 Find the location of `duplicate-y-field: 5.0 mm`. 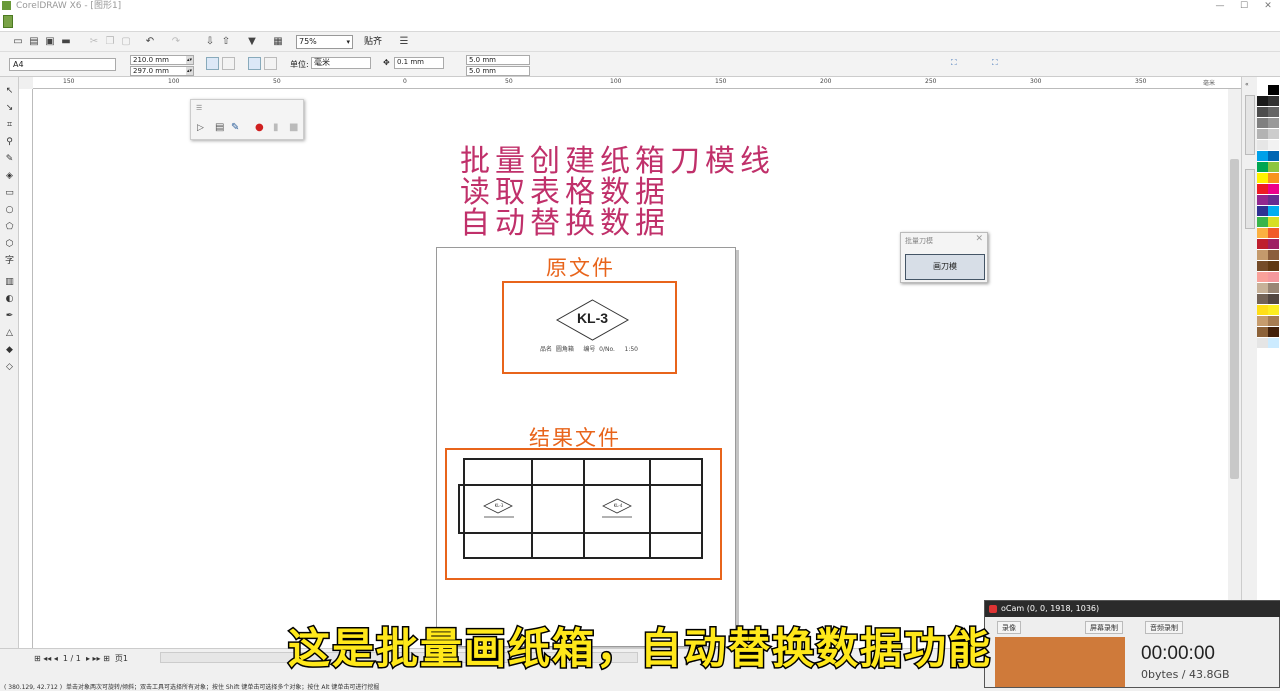

duplicate-y-field: 5.0 mm is located at coordinates (498, 71).